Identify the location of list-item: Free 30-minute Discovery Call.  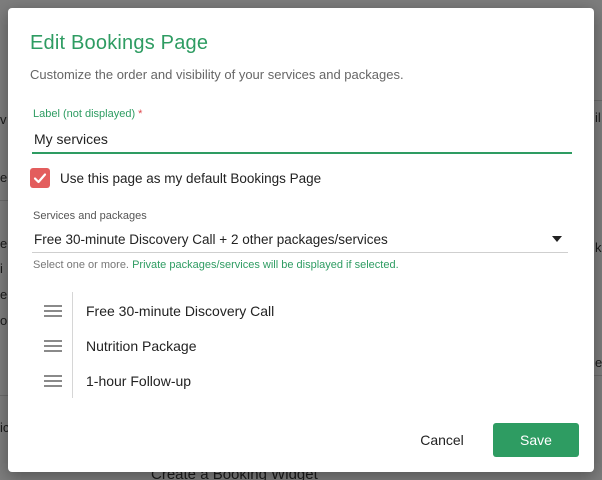
(294, 311).